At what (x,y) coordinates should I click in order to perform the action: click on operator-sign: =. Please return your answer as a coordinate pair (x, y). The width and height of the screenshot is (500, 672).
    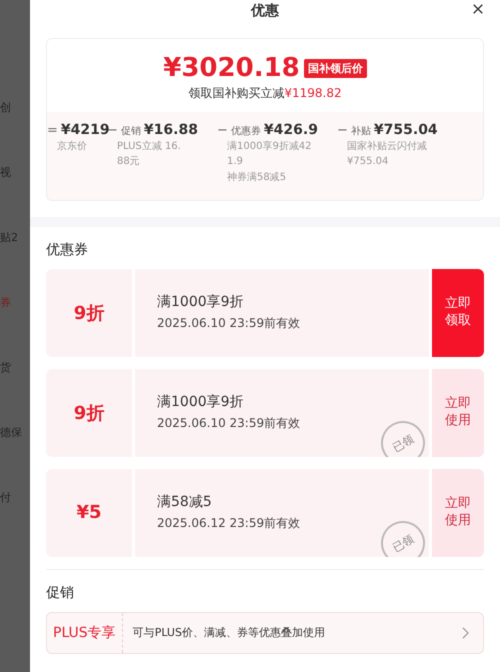
    Looking at the image, I should click on (52, 130).